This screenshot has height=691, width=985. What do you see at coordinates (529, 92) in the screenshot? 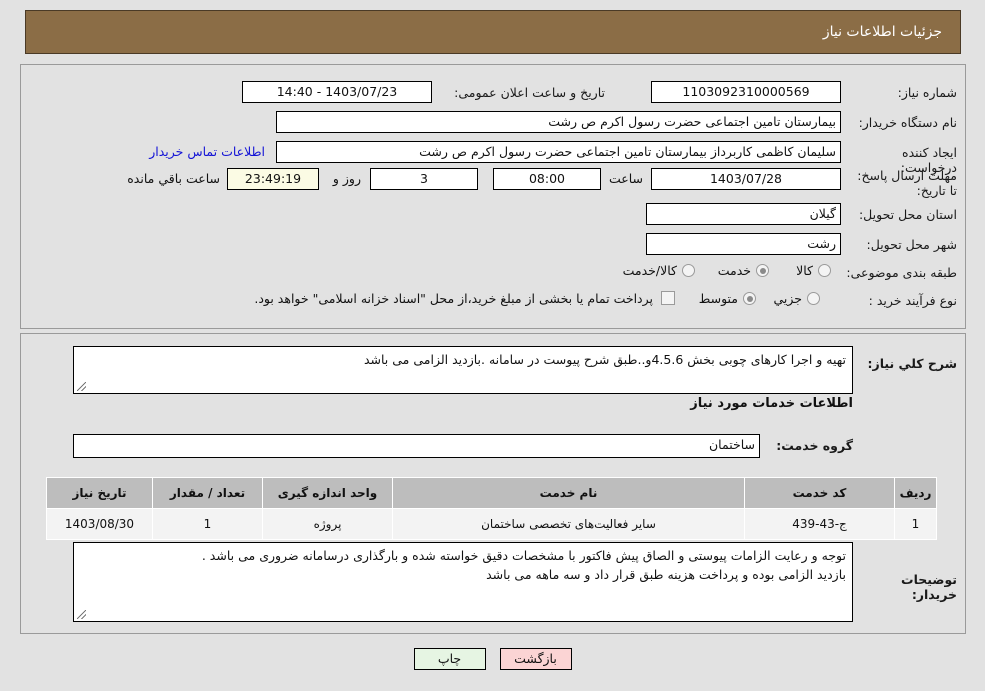
I see `public-announce-label: تاریخ و ساعت اعلان عمومی:` at bounding box center [529, 92].